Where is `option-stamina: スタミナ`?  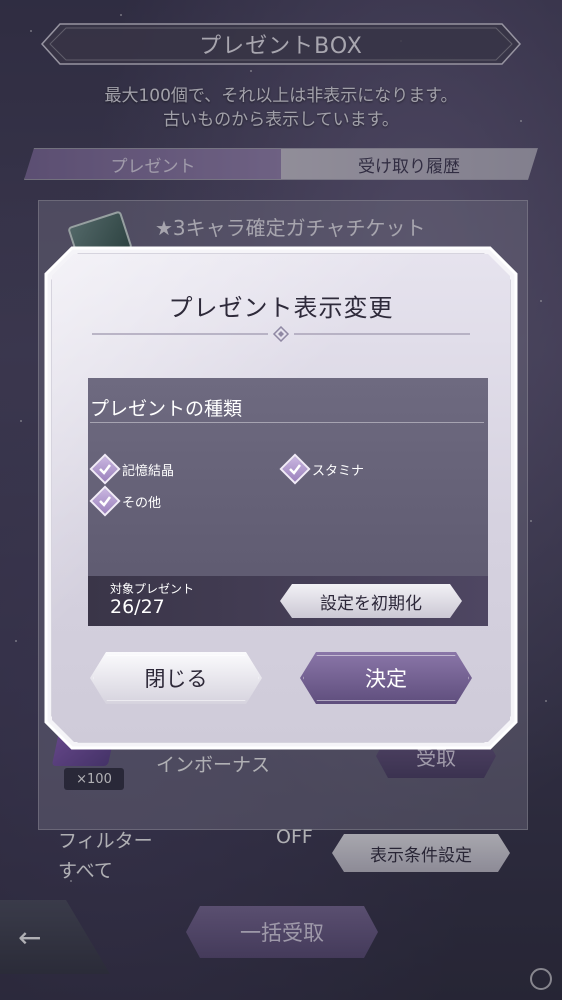
option-stamina: スタミナ is located at coordinates (322, 469).